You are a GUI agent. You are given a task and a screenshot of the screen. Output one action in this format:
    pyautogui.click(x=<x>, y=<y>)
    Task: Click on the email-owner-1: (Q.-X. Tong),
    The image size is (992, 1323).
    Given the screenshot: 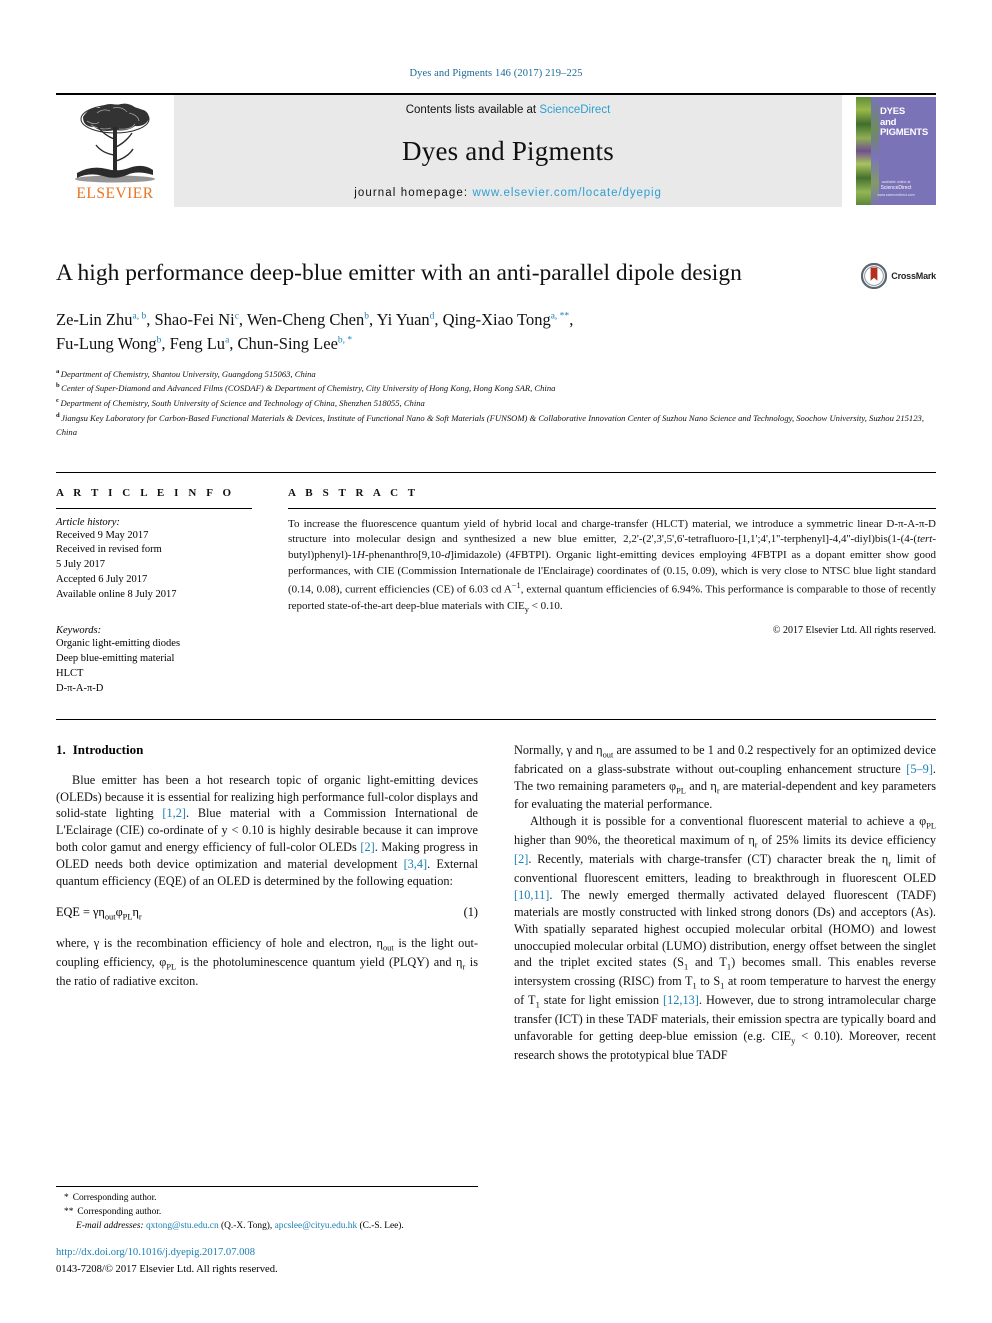 What is the action you would take?
    pyautogui.click(x=247, y=1225)
    